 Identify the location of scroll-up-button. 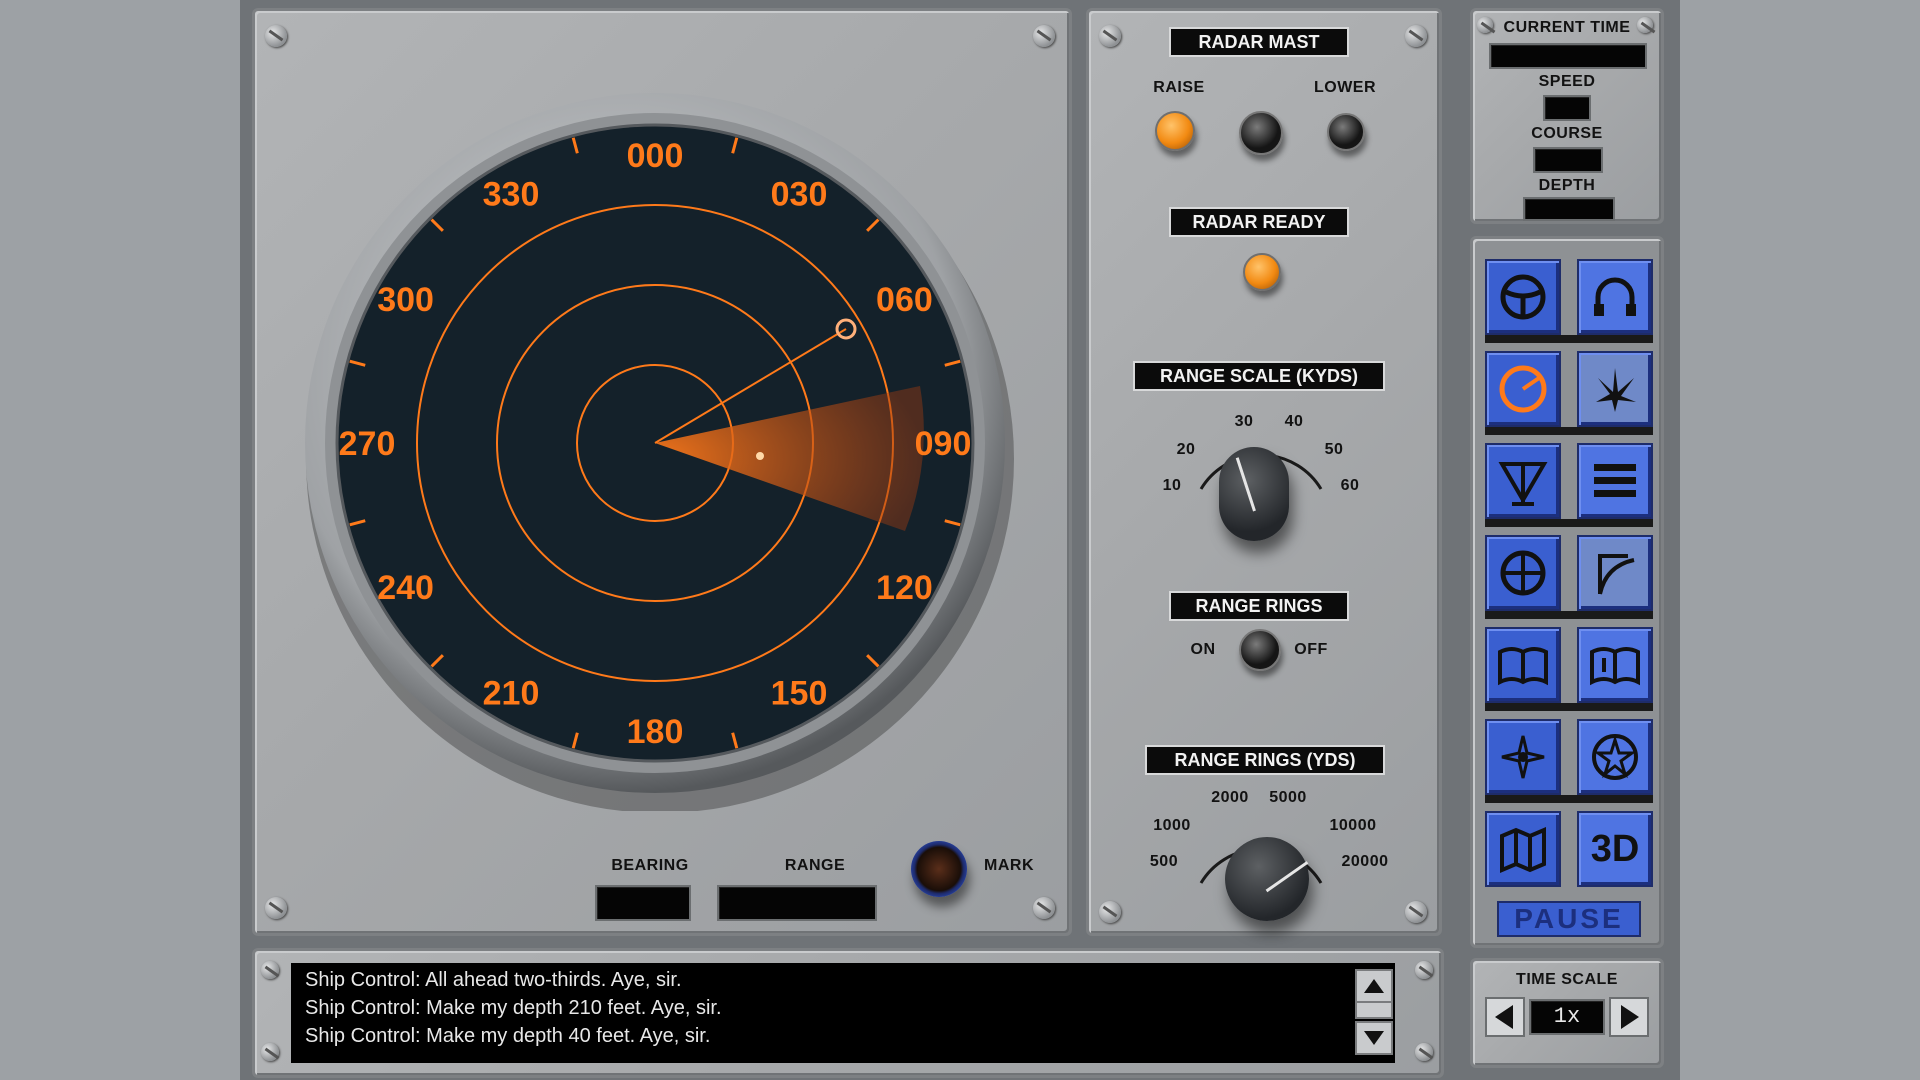
(1374, 986).